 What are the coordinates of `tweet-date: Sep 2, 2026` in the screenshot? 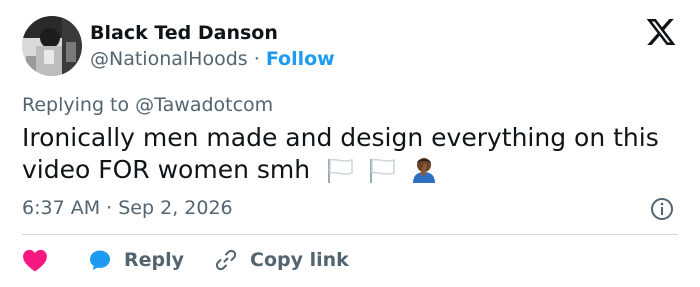 It's located at (175, 208).